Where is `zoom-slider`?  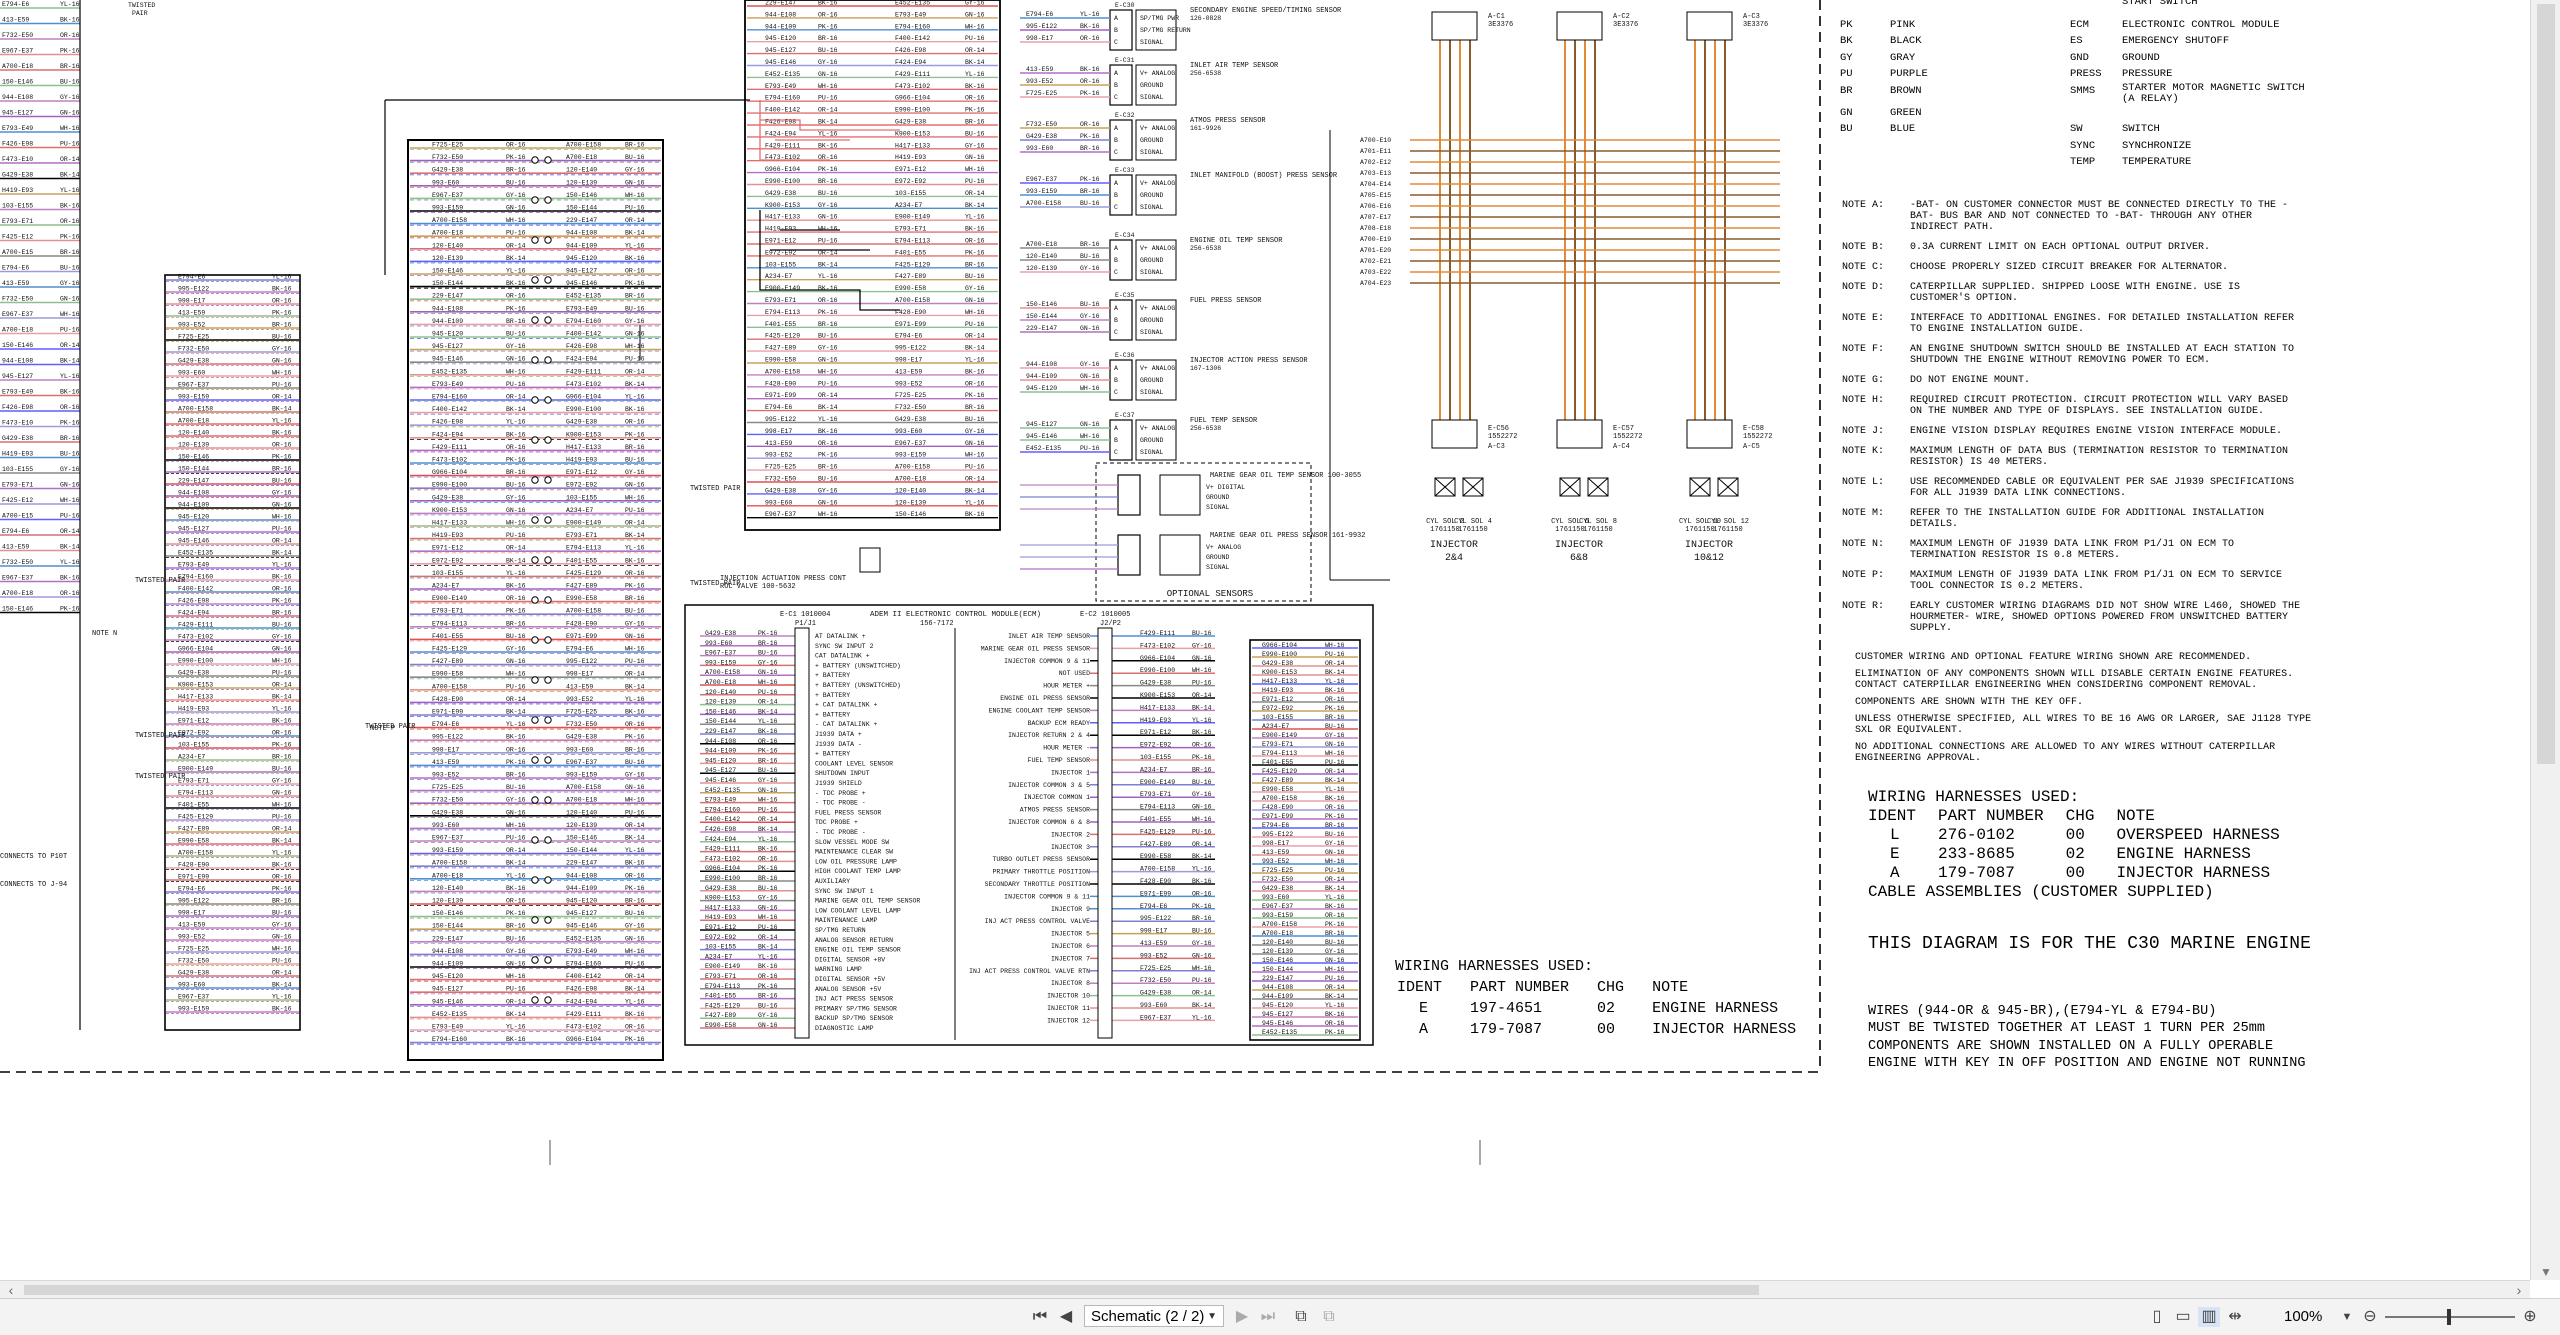 zoom-slider is located at coordinates (2450, 1317).